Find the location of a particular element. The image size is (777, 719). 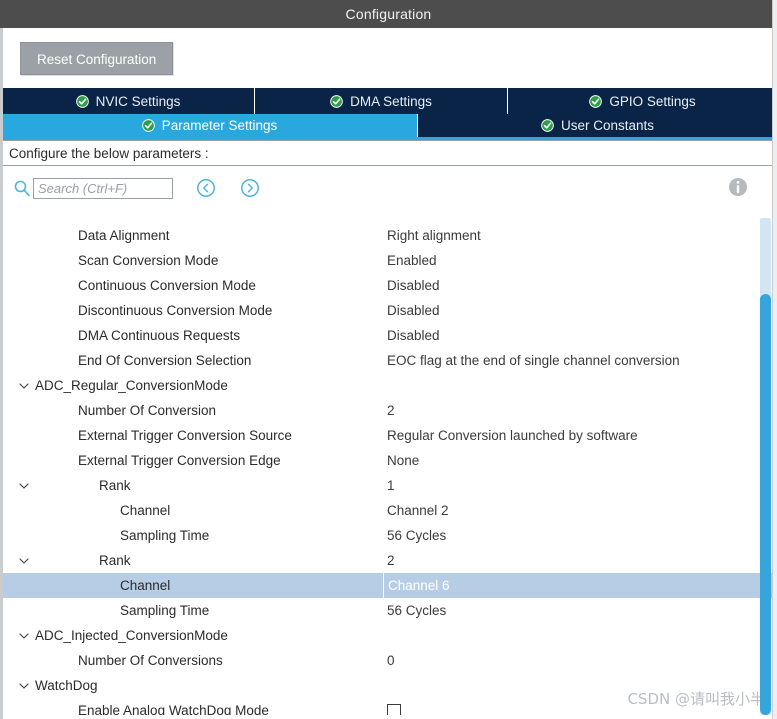

parameter-value: None is located at coordinates (572, 460).